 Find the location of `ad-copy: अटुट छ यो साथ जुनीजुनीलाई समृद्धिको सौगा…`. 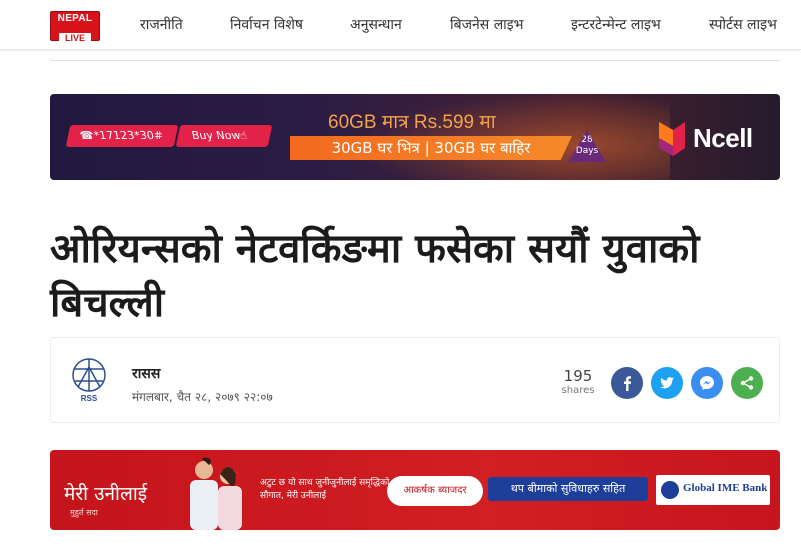

ad-copy: अटुट छ यो साथ जुनीजुनीलाई समृद्धिको सौगा… is located at coordinates (325, 489).